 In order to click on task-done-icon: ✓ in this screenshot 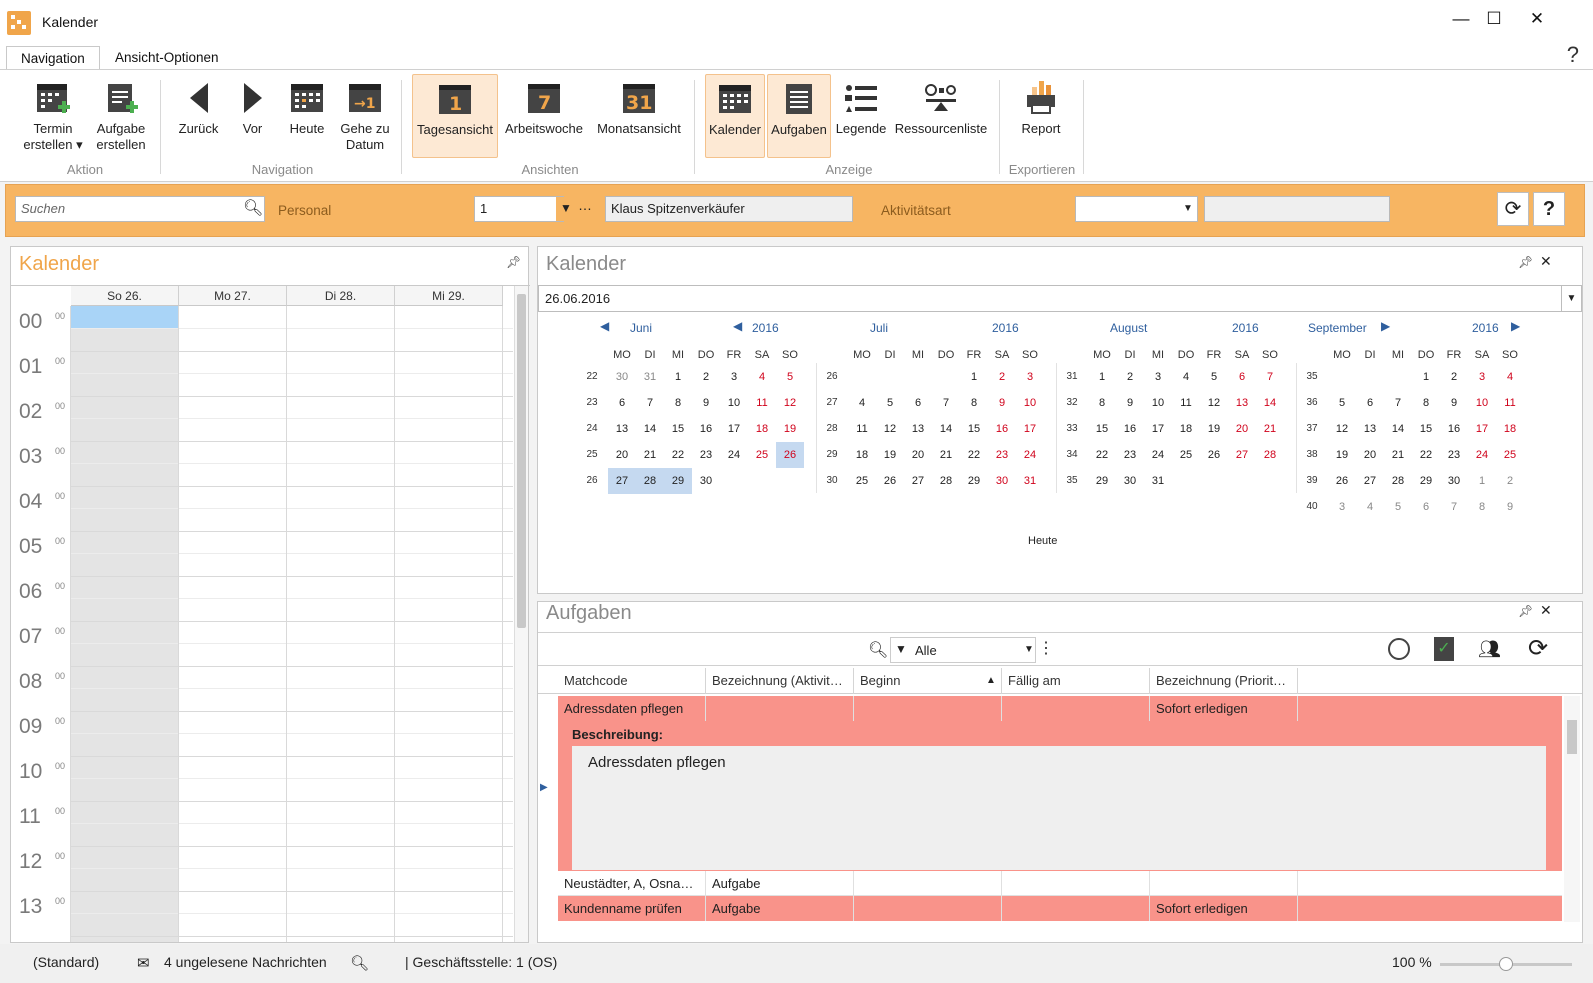, I will do `click(1444, 649)`.